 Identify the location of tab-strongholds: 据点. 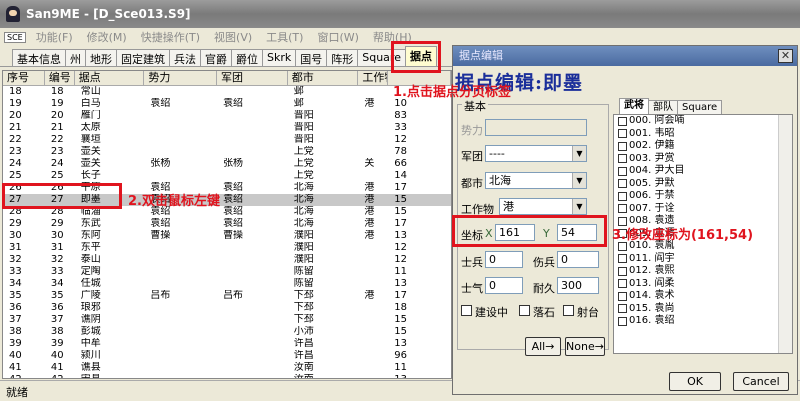
(420, 56).